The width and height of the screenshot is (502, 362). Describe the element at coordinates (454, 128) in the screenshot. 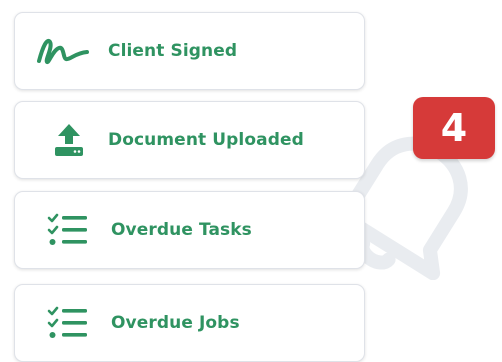

I see `notification-count-badge: 4` at that location.